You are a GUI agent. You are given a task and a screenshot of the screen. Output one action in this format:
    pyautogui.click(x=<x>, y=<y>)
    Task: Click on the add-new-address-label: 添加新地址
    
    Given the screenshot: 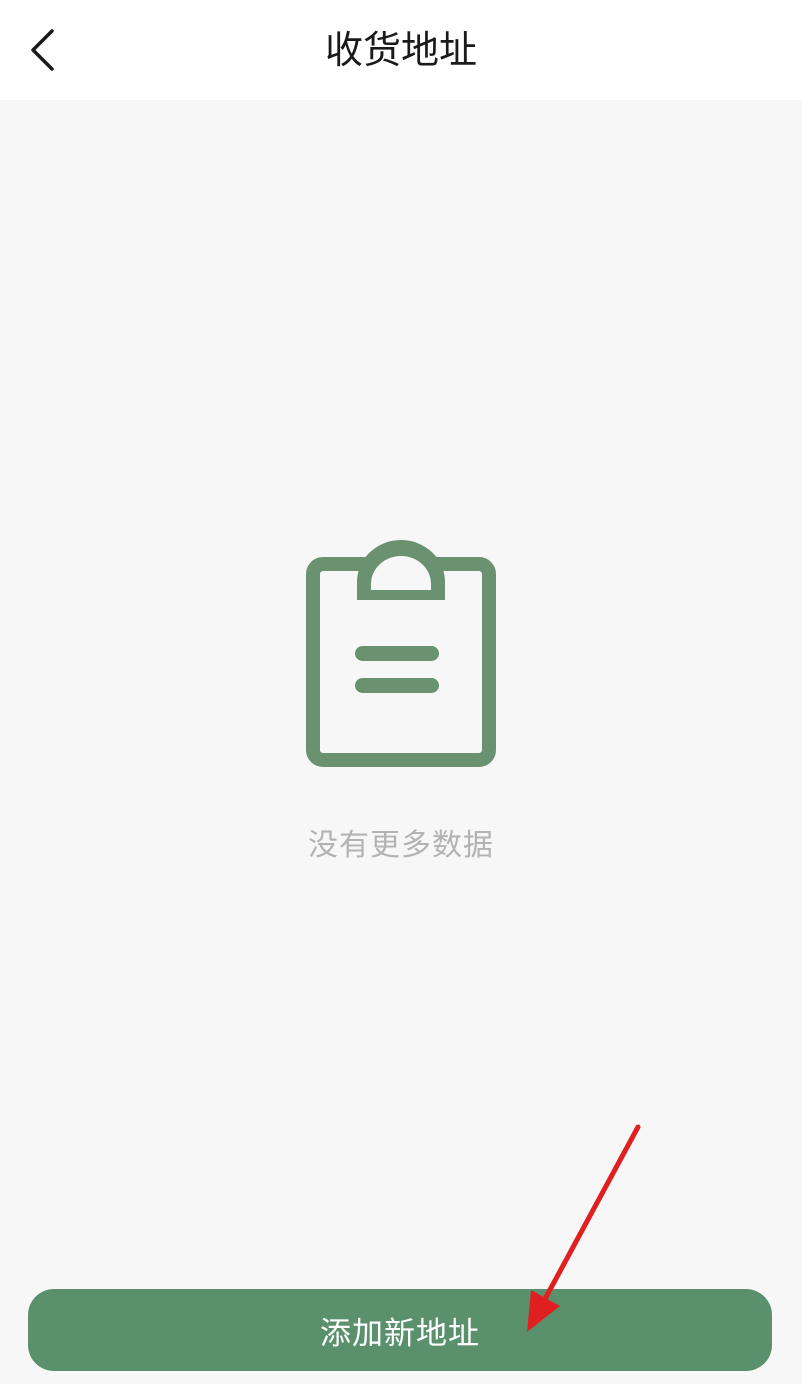 What is the action you would take?
    pyautogui.click(x=400, y=1333)
    